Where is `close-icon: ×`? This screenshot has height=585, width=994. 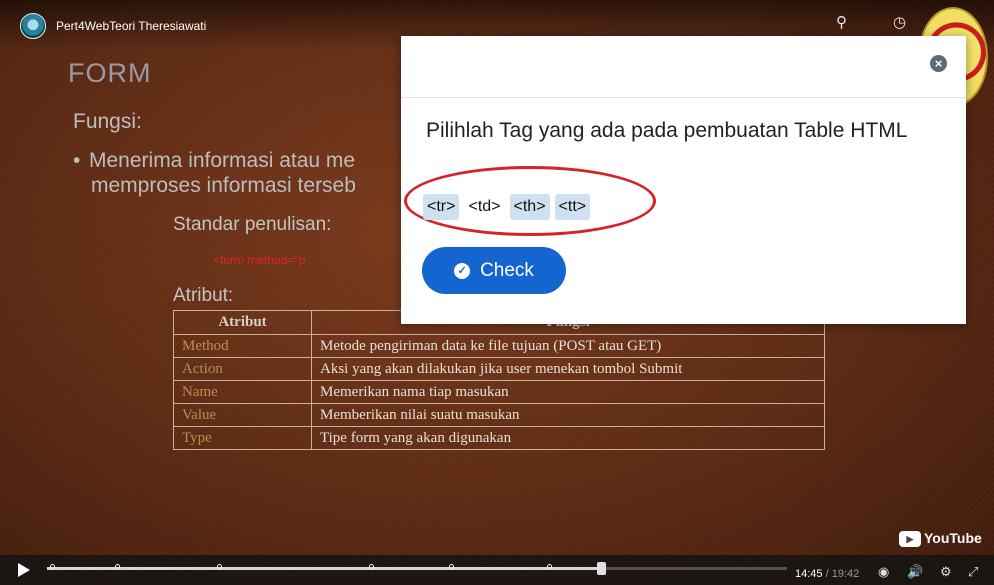 close-icon: × is located at coordinates (938, 63).